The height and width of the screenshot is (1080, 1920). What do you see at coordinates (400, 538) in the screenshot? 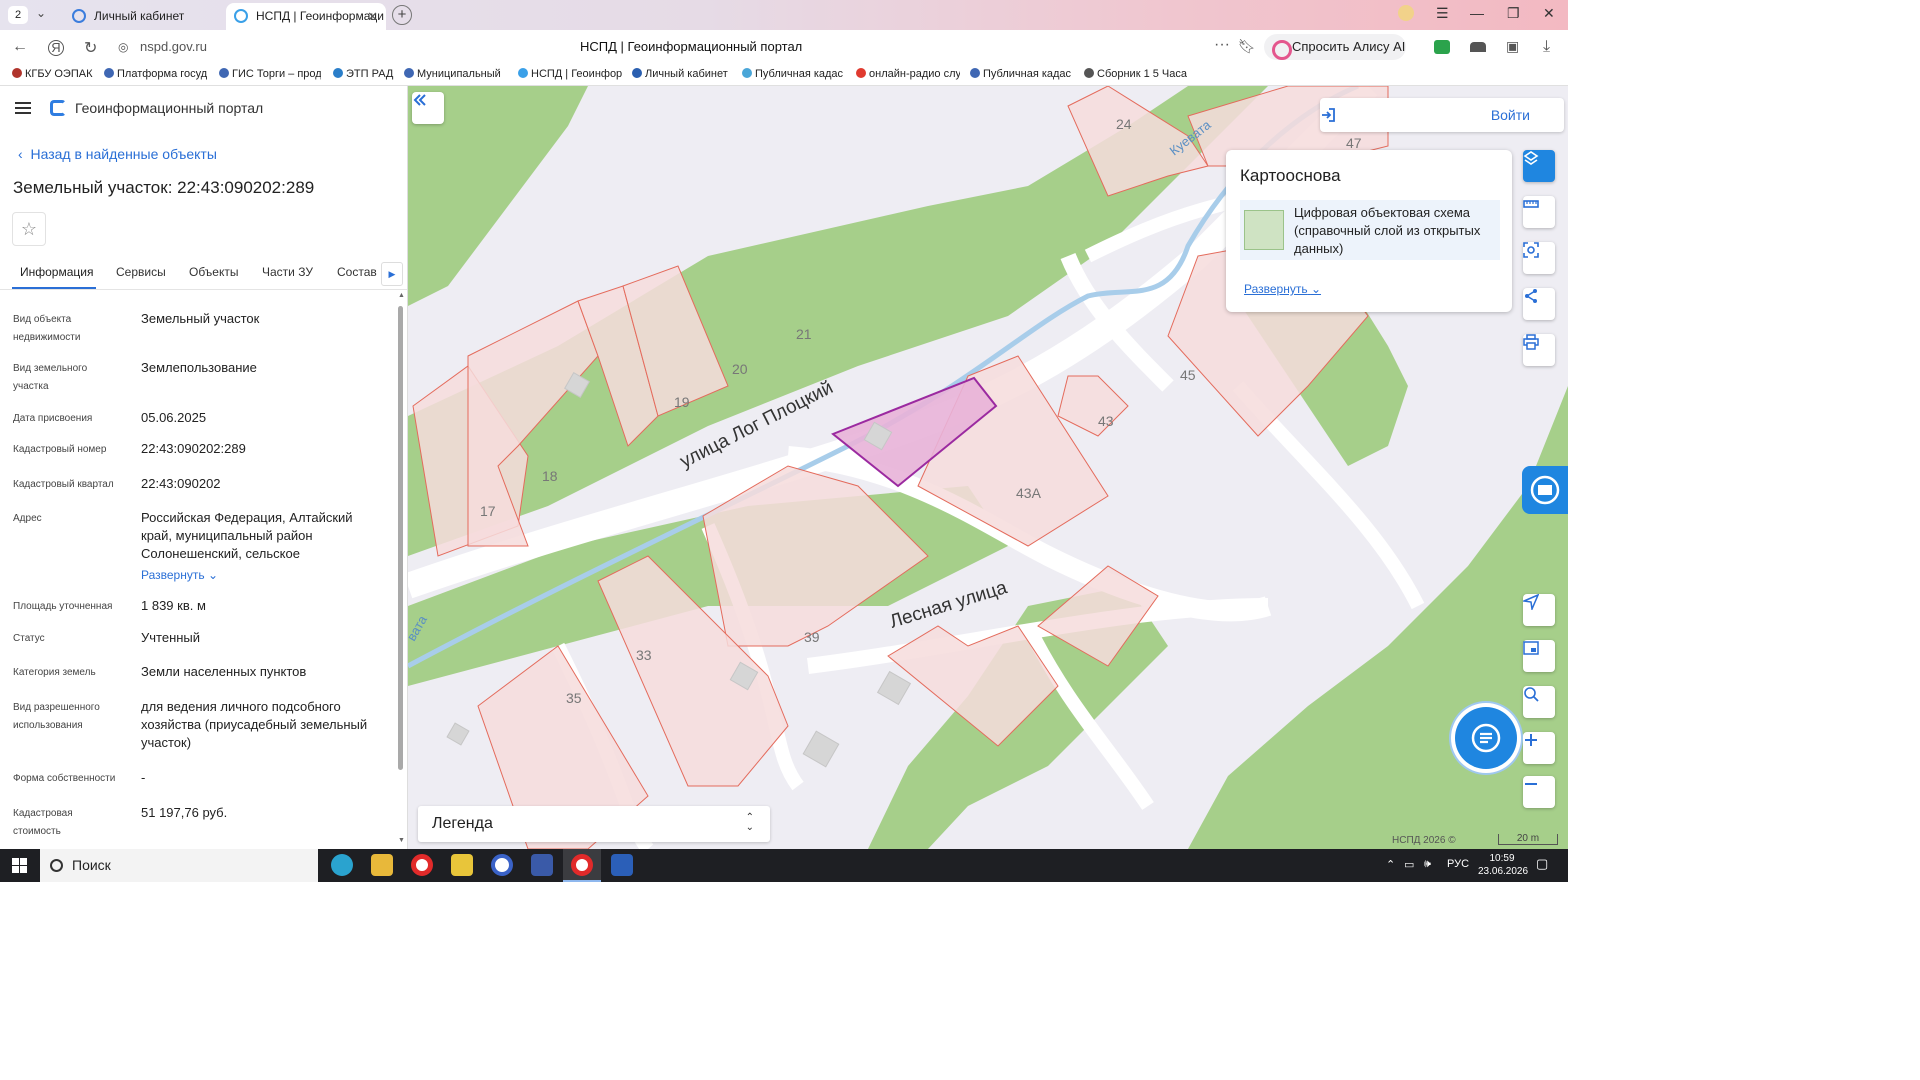
I see `panel-scrollbar` at bounding box center [400, 538].